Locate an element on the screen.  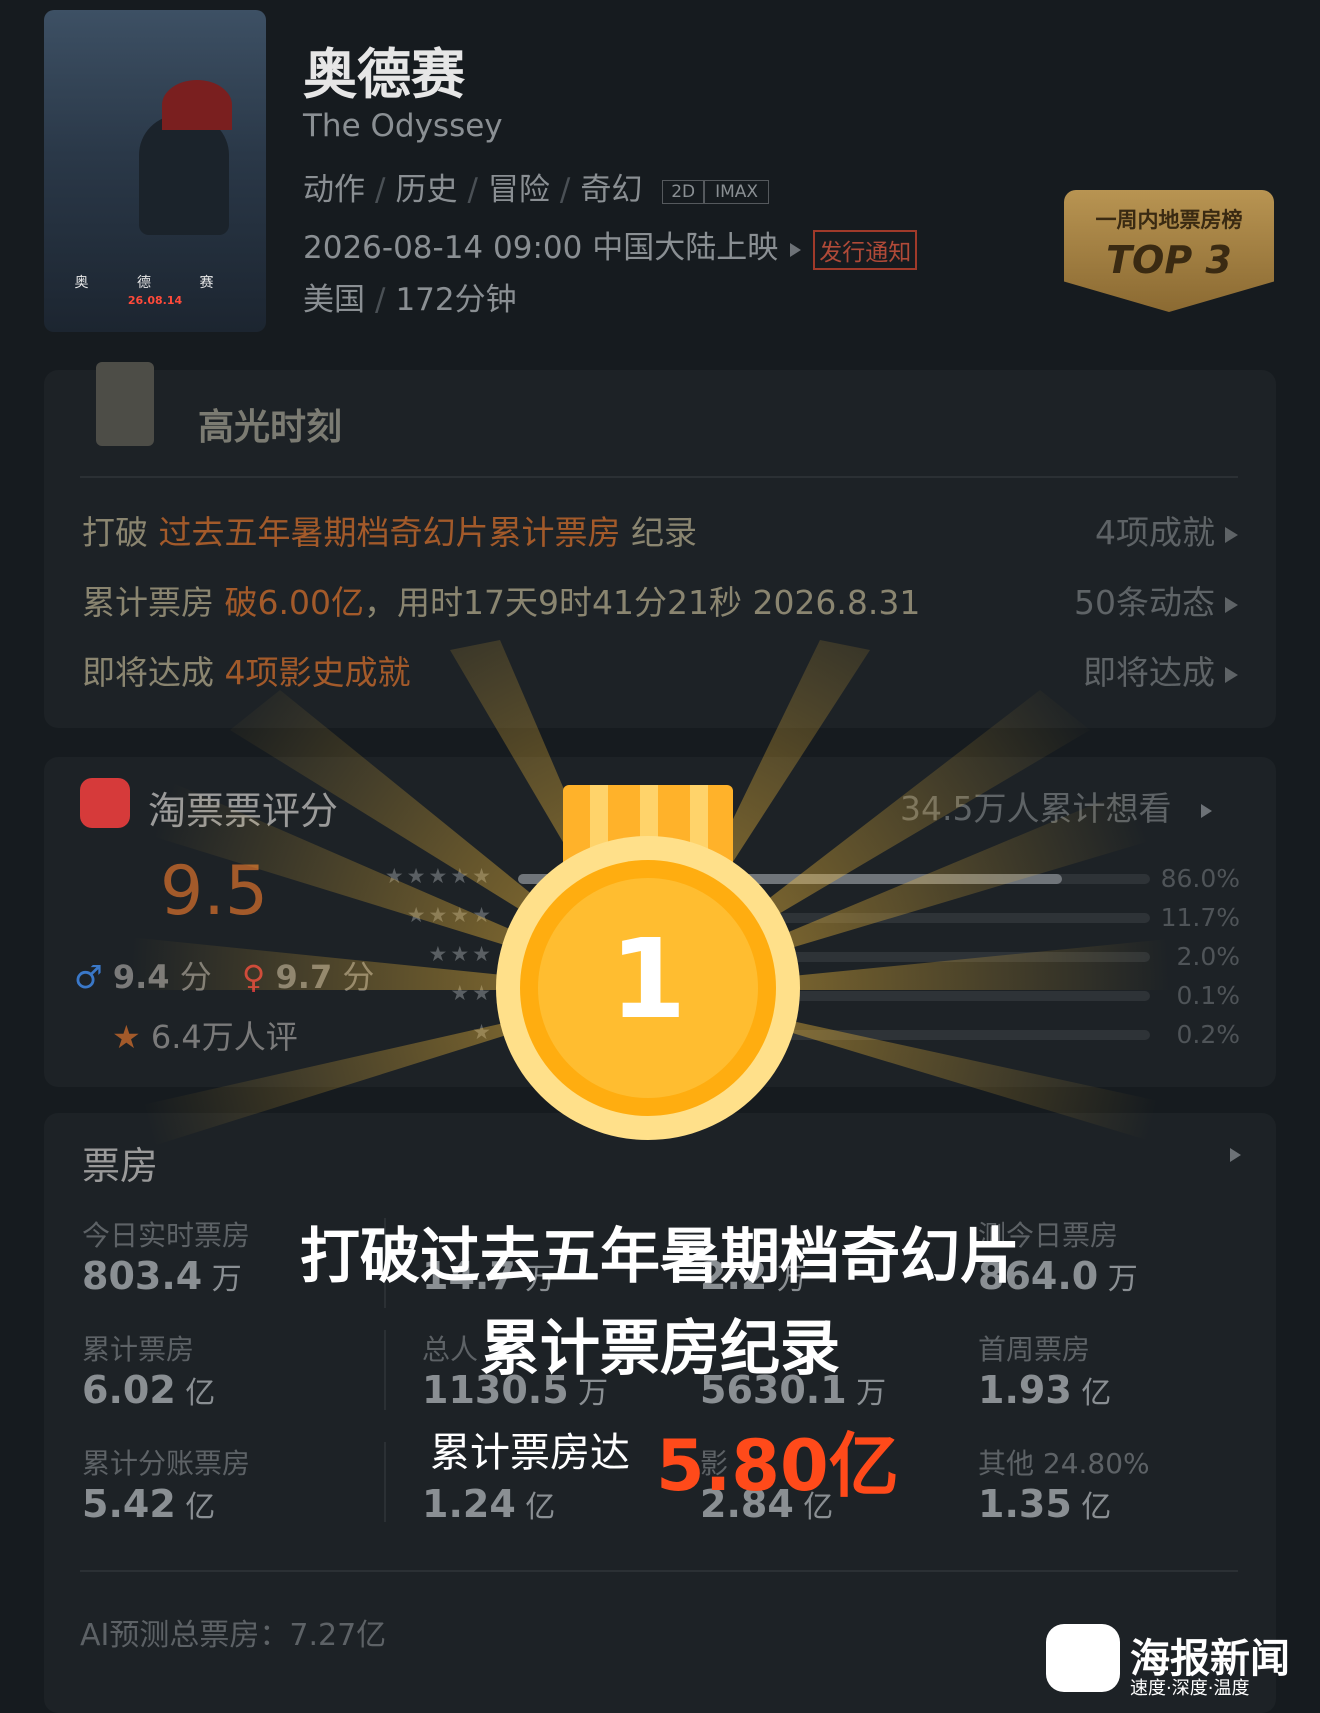
highlight-2-hot: 破6.00亿 is located at coordinates (294, 602).